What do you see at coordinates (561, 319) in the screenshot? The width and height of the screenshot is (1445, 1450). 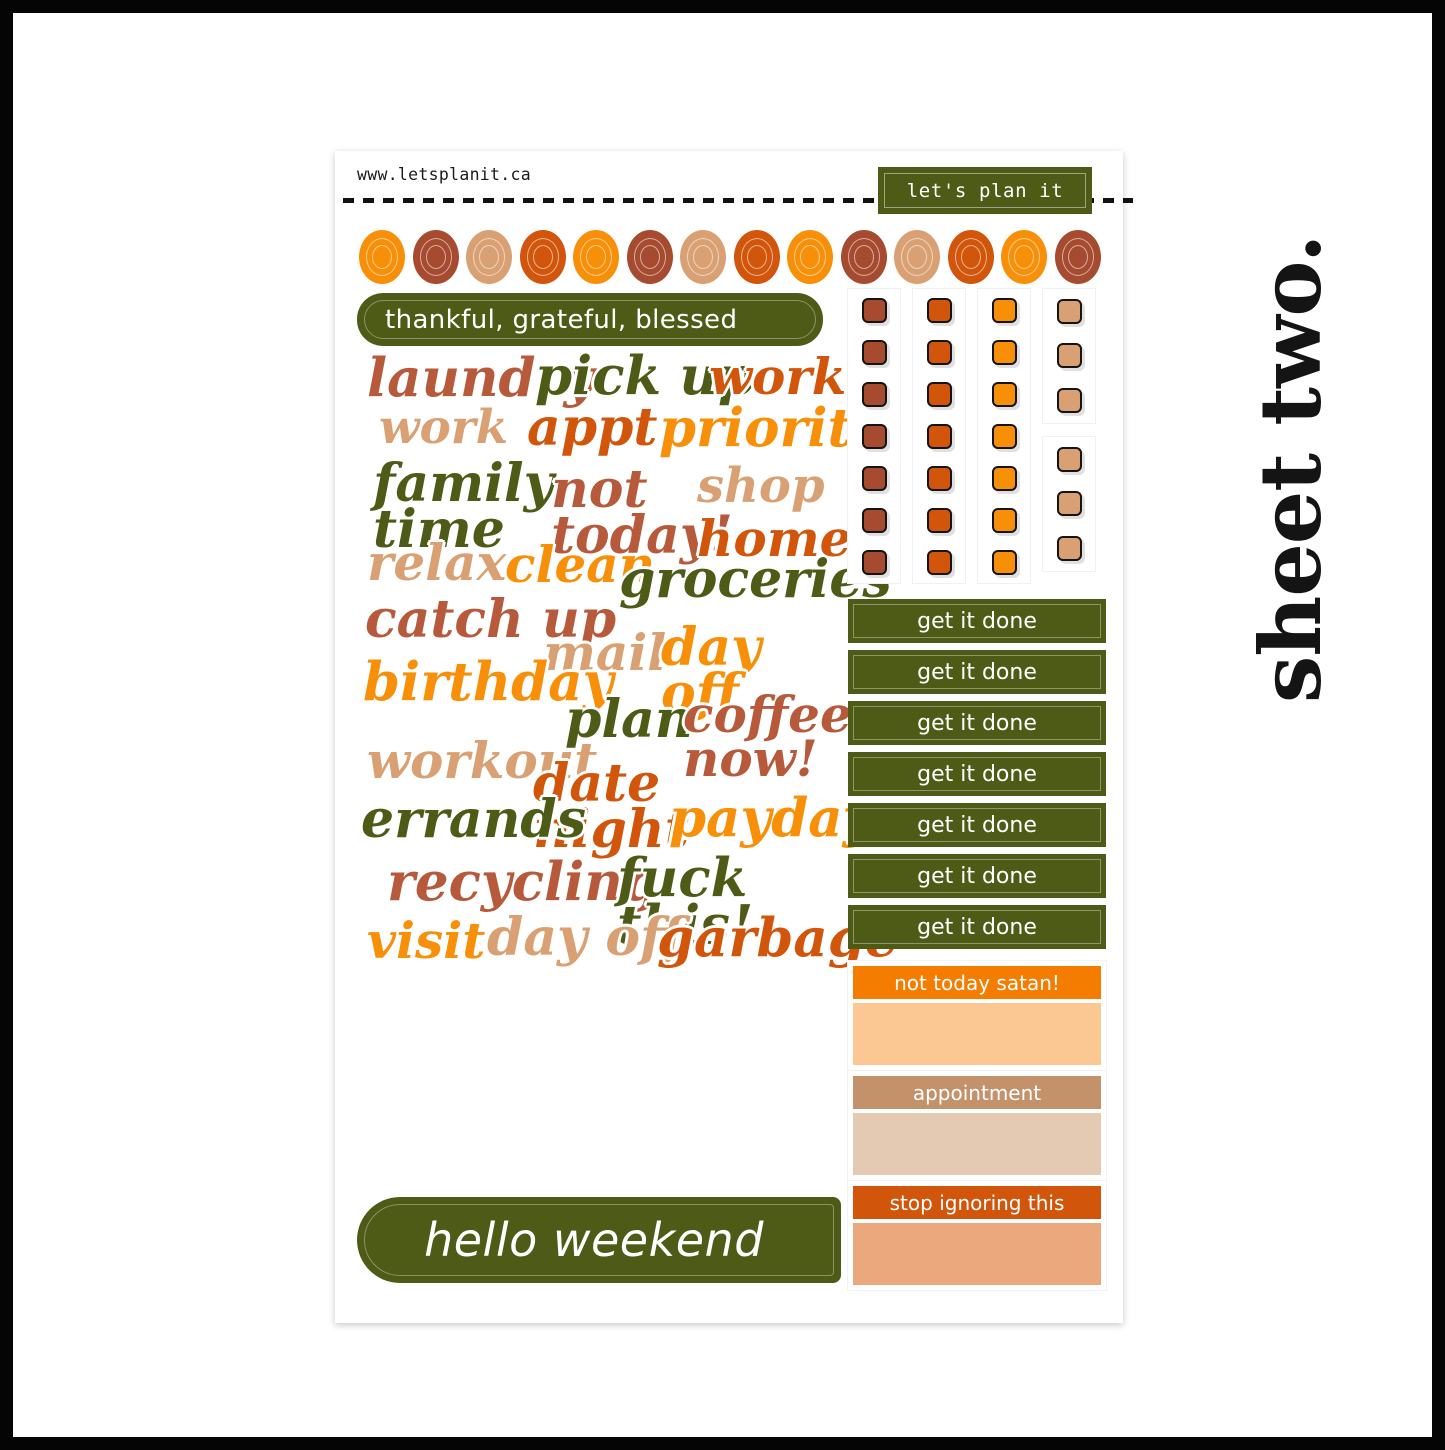 I see `banner-thankful-label: thankful, grateful, blessed` at bounding box center [561, 319].